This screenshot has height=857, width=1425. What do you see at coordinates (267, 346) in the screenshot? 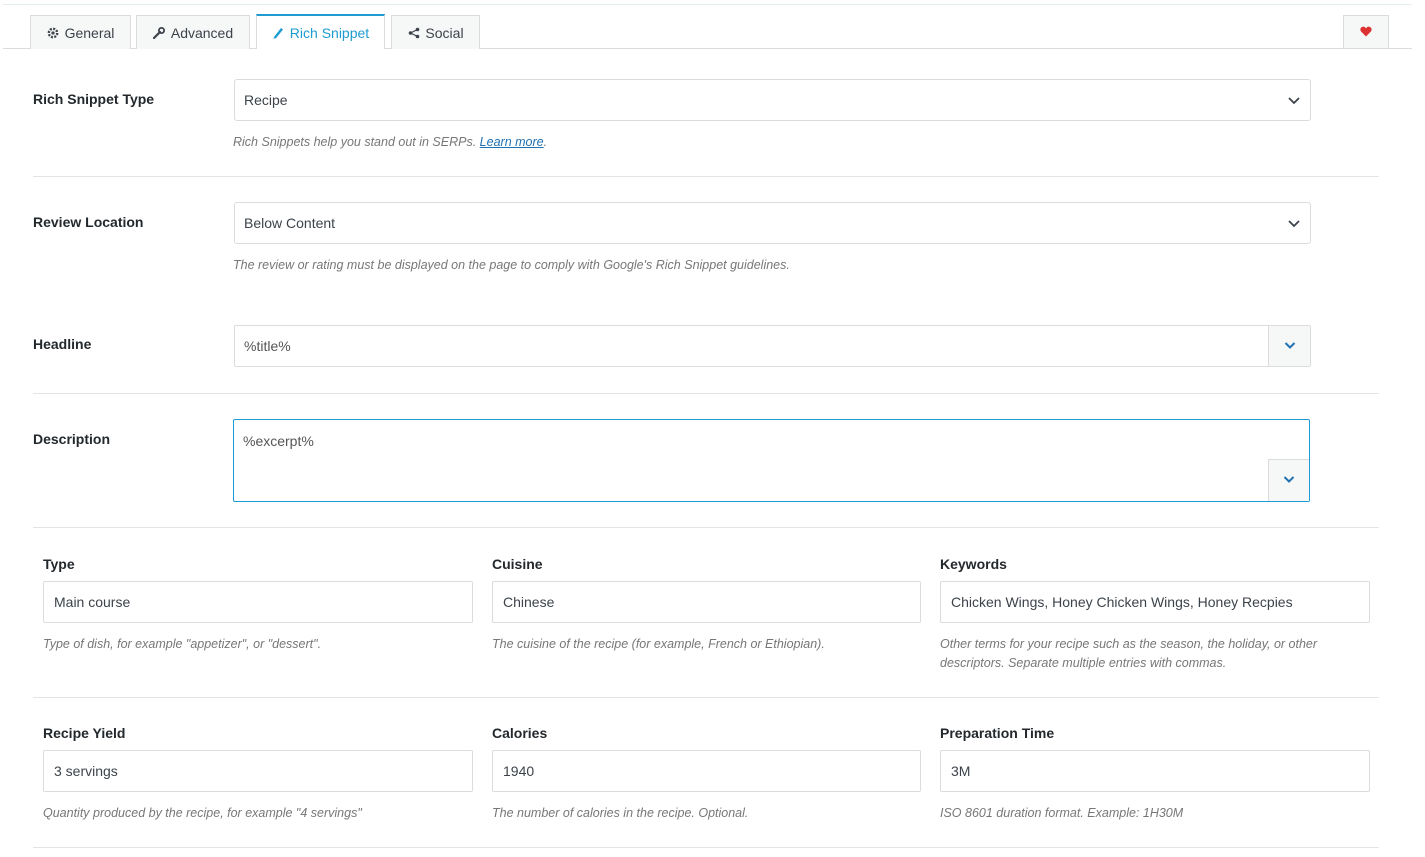
I see `input-value: %title%` at bounding box center [267, 346].